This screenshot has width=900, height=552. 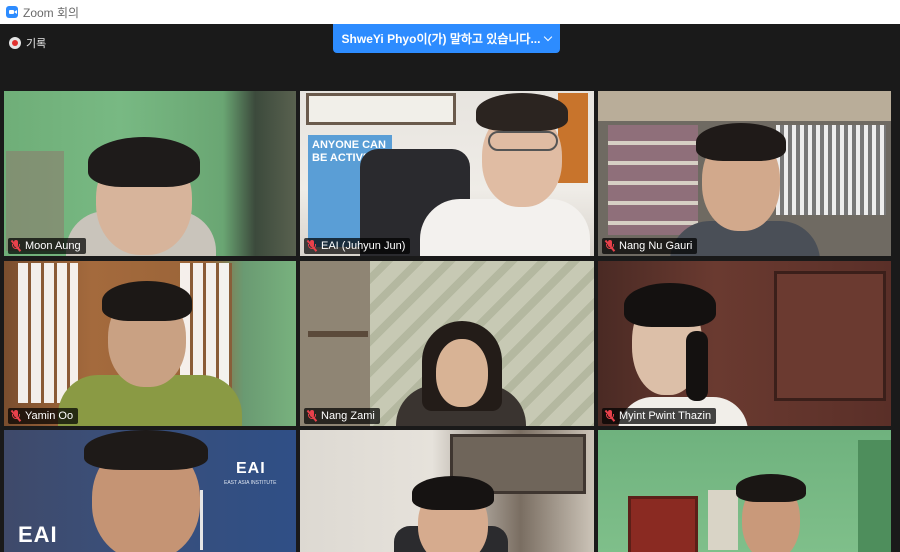 I want to click on recording-icon, so click(x=15, y=43).